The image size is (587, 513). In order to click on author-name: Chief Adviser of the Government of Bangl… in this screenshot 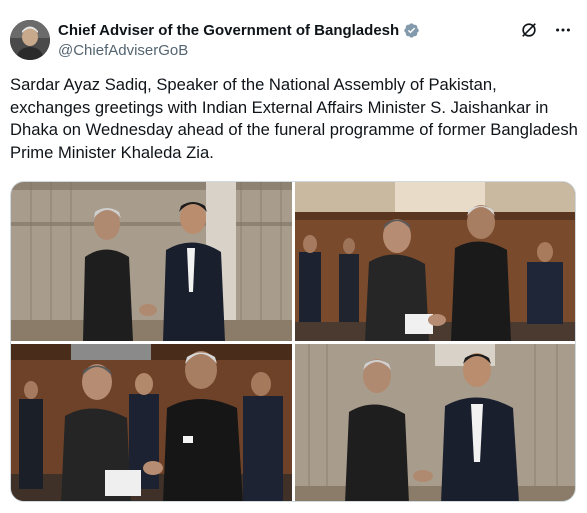, I will do `click(228, 30)`.